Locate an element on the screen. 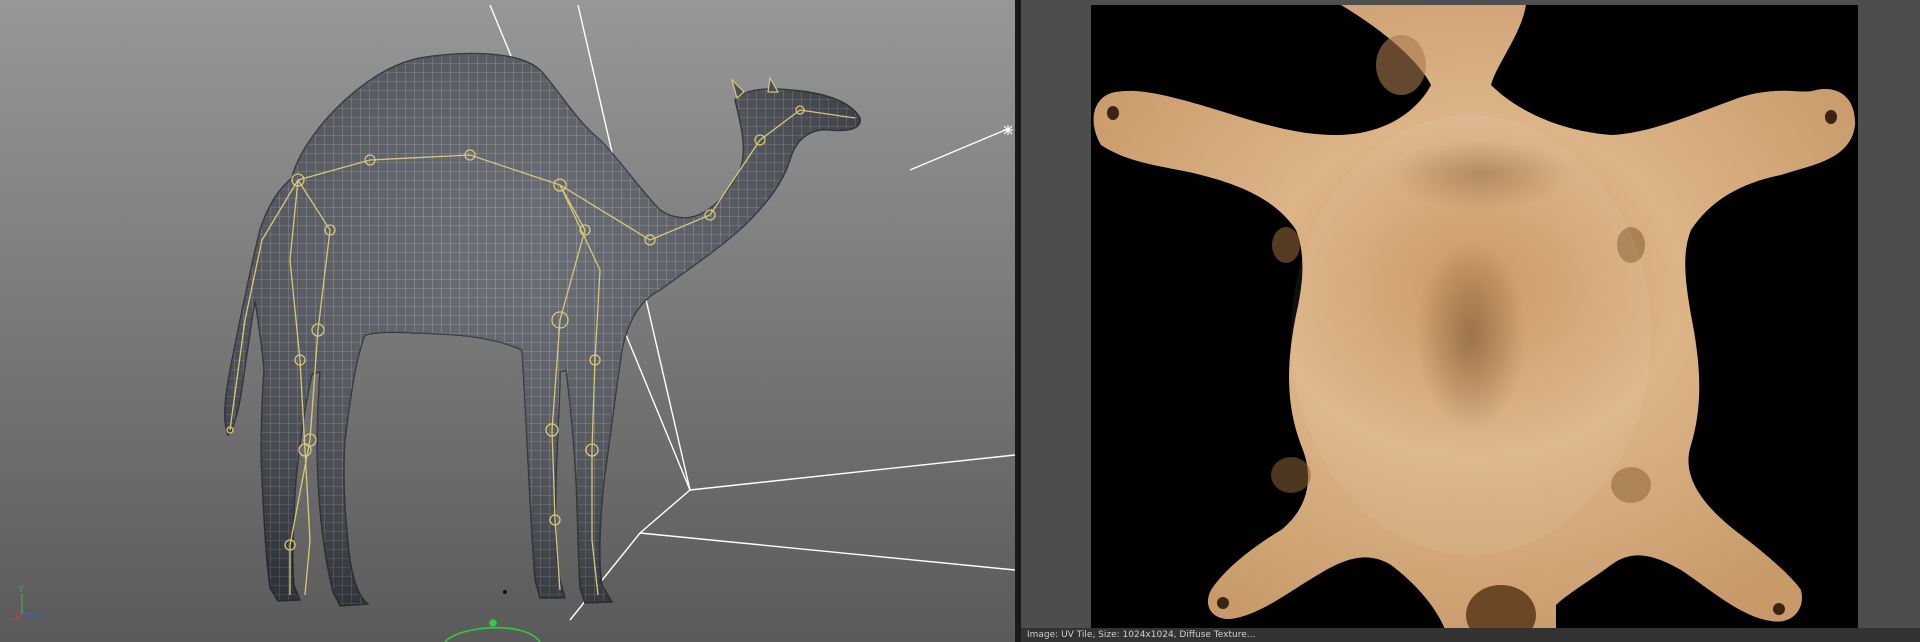 The width and height of the screenshot is (1920, 642). axis-z-label: Z is located at coordinates (40, 615).